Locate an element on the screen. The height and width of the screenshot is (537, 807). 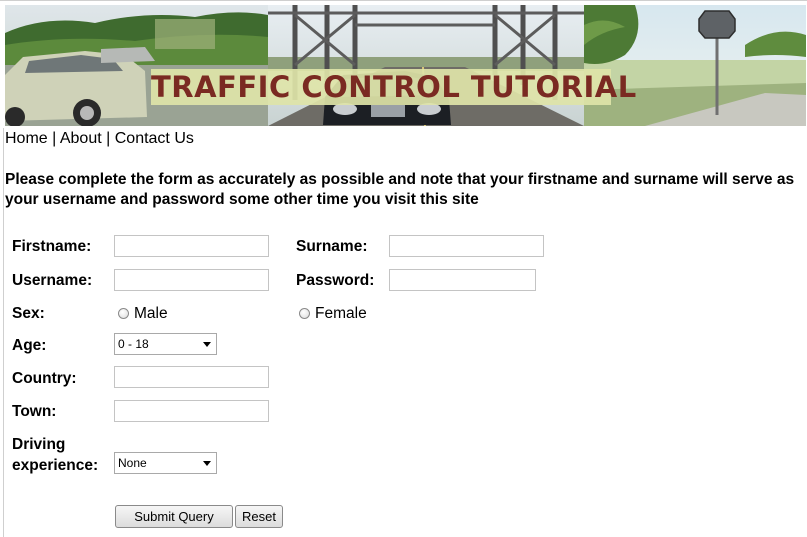
surname-label: Surname: is located at coordinates (332, 246).